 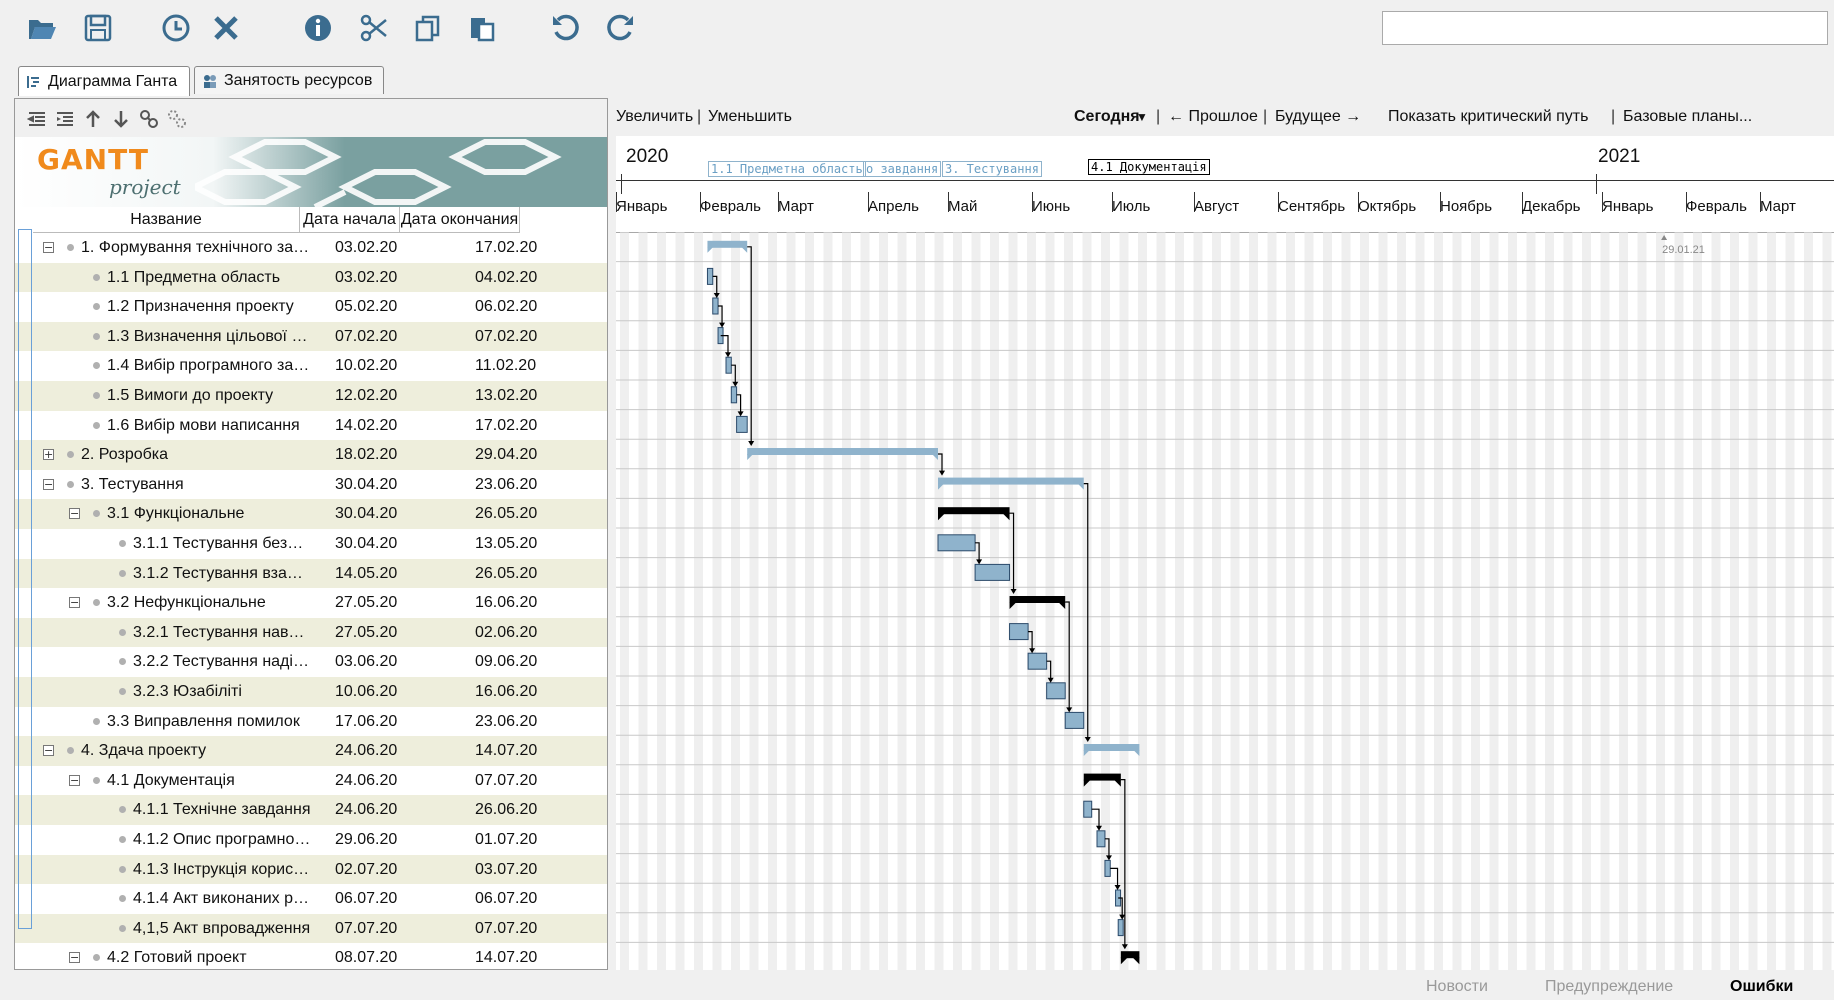 I want to click on indent-icon, so click(x=65, y=119).